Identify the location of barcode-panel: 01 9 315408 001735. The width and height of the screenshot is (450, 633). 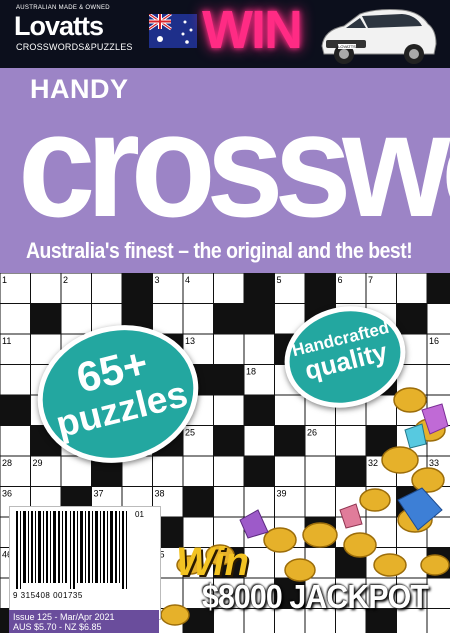
(85, 563).